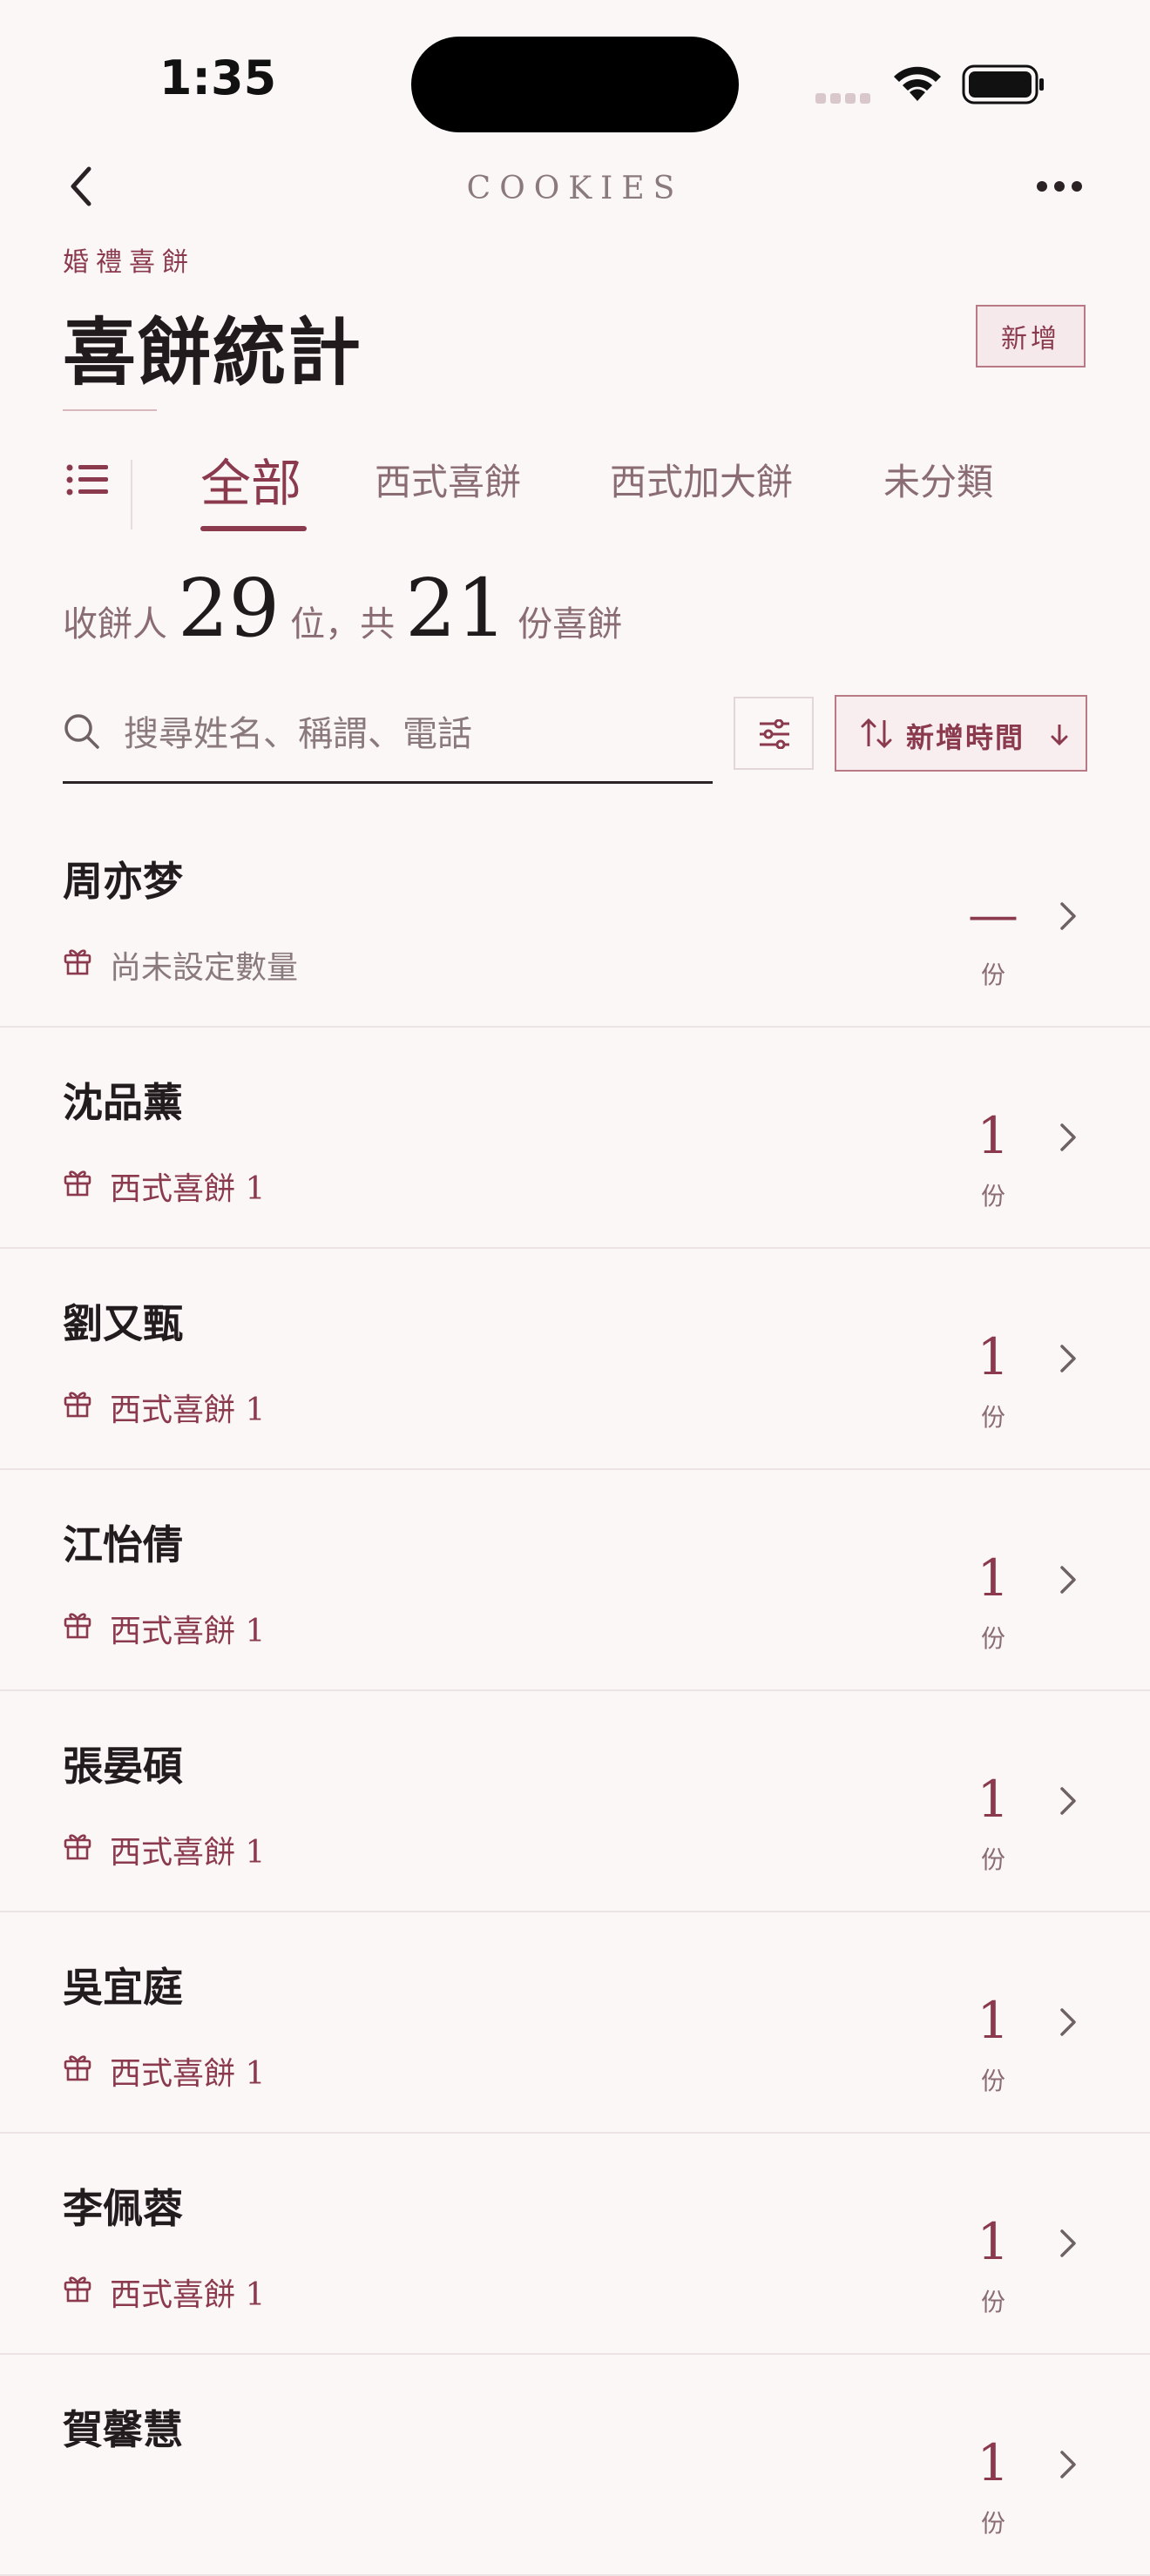  What do you see at coordinates (575, 917) in the screenshot?
I see `list-item: 周亦梦尚未設定數量 — 份` at bounding box center [575, 917].